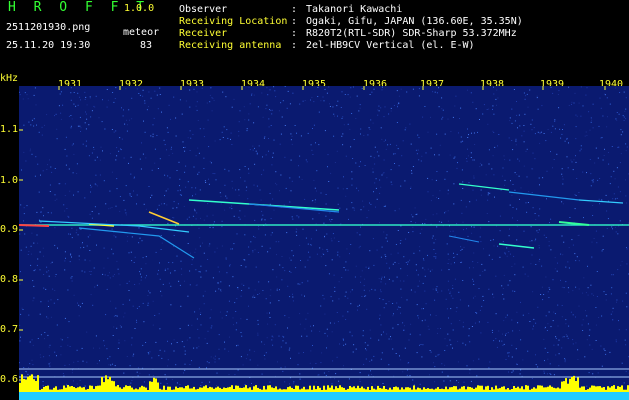 The width and height of the screenshot is (629, 400). I want to click on receiver-label: Receiver, so click(203, 33).